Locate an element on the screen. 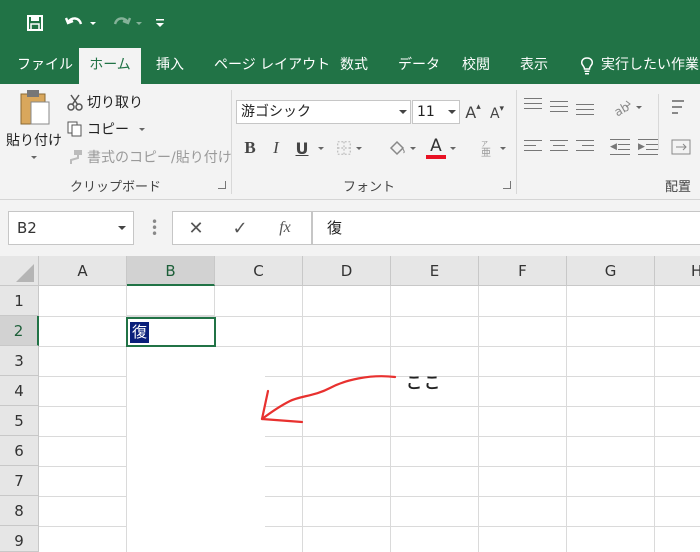 The height and width of the screenshot is (552, 700). format-painter-icon is located at coordinates (76, 157).